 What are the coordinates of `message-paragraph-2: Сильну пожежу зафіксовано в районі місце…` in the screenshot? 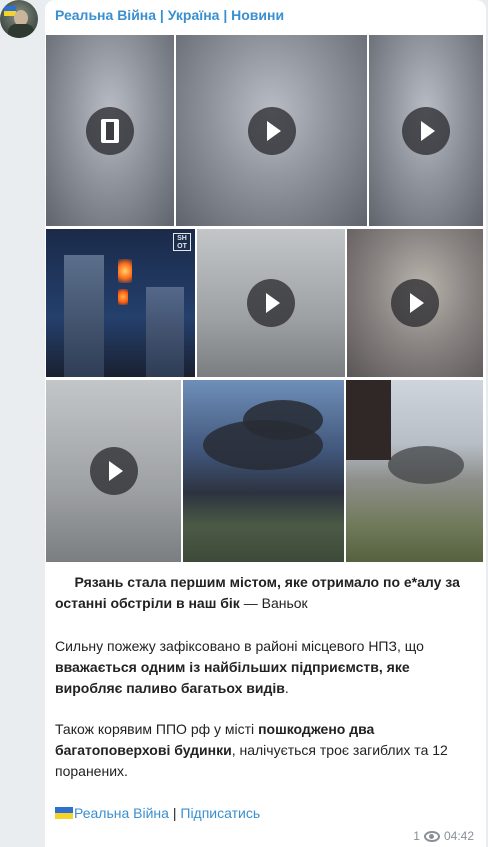 It's located at (239, 667).